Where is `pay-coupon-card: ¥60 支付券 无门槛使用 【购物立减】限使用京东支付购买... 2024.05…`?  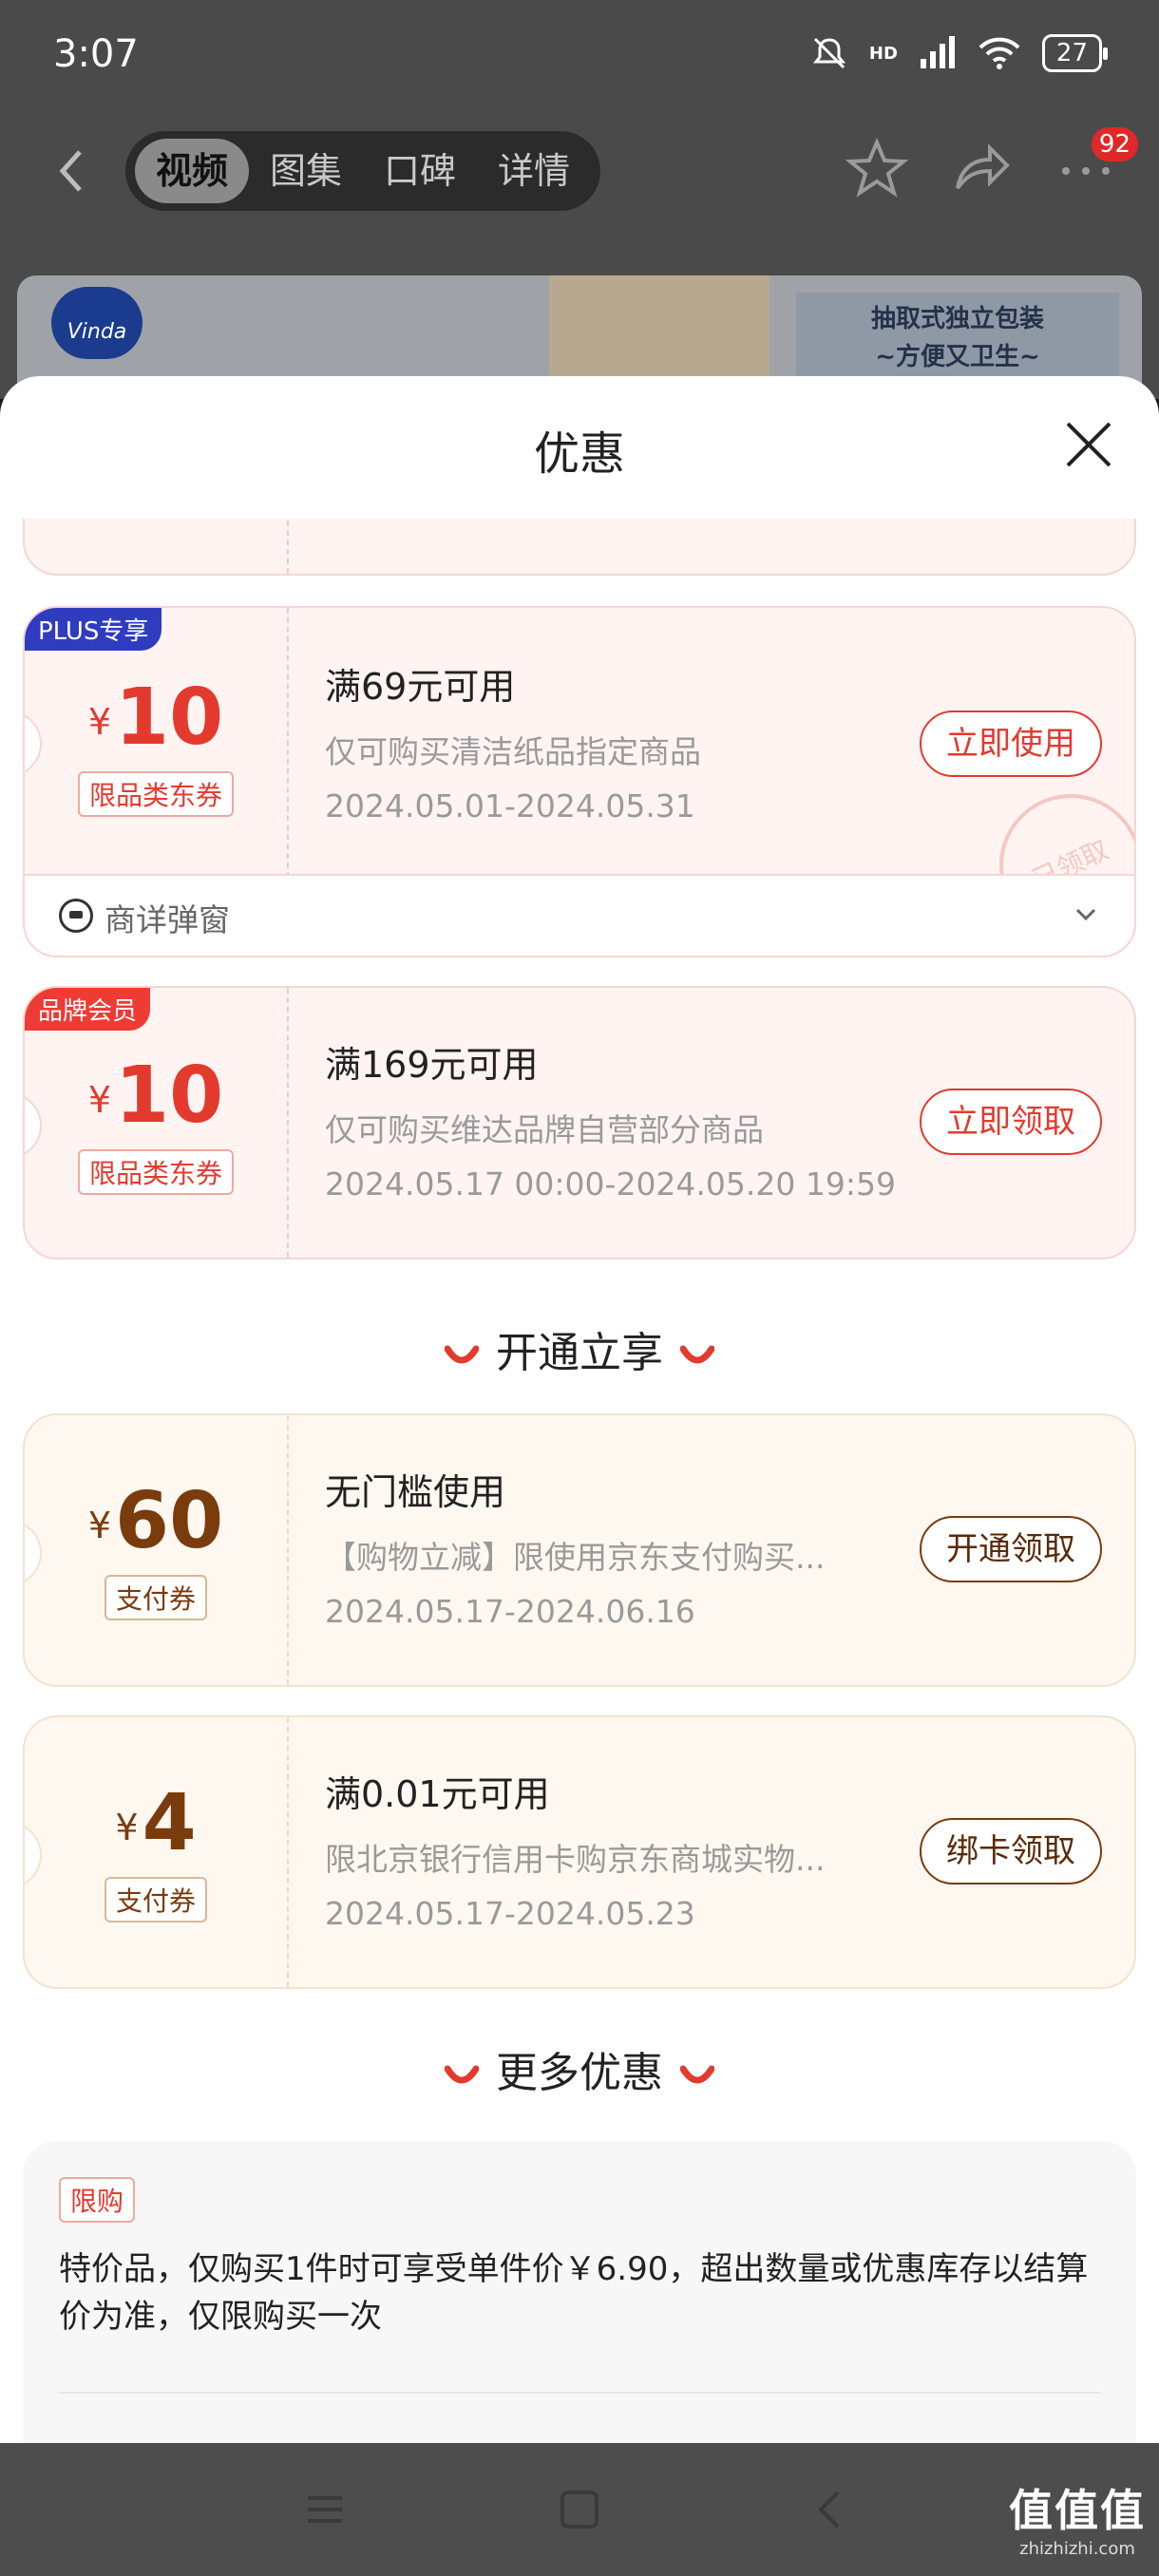
pay-coupon-card: ¥60 支付券 无门槛使用 【购物立减】限使用京东支付购买... 2024.05… is located at coordinates (579, 1550).